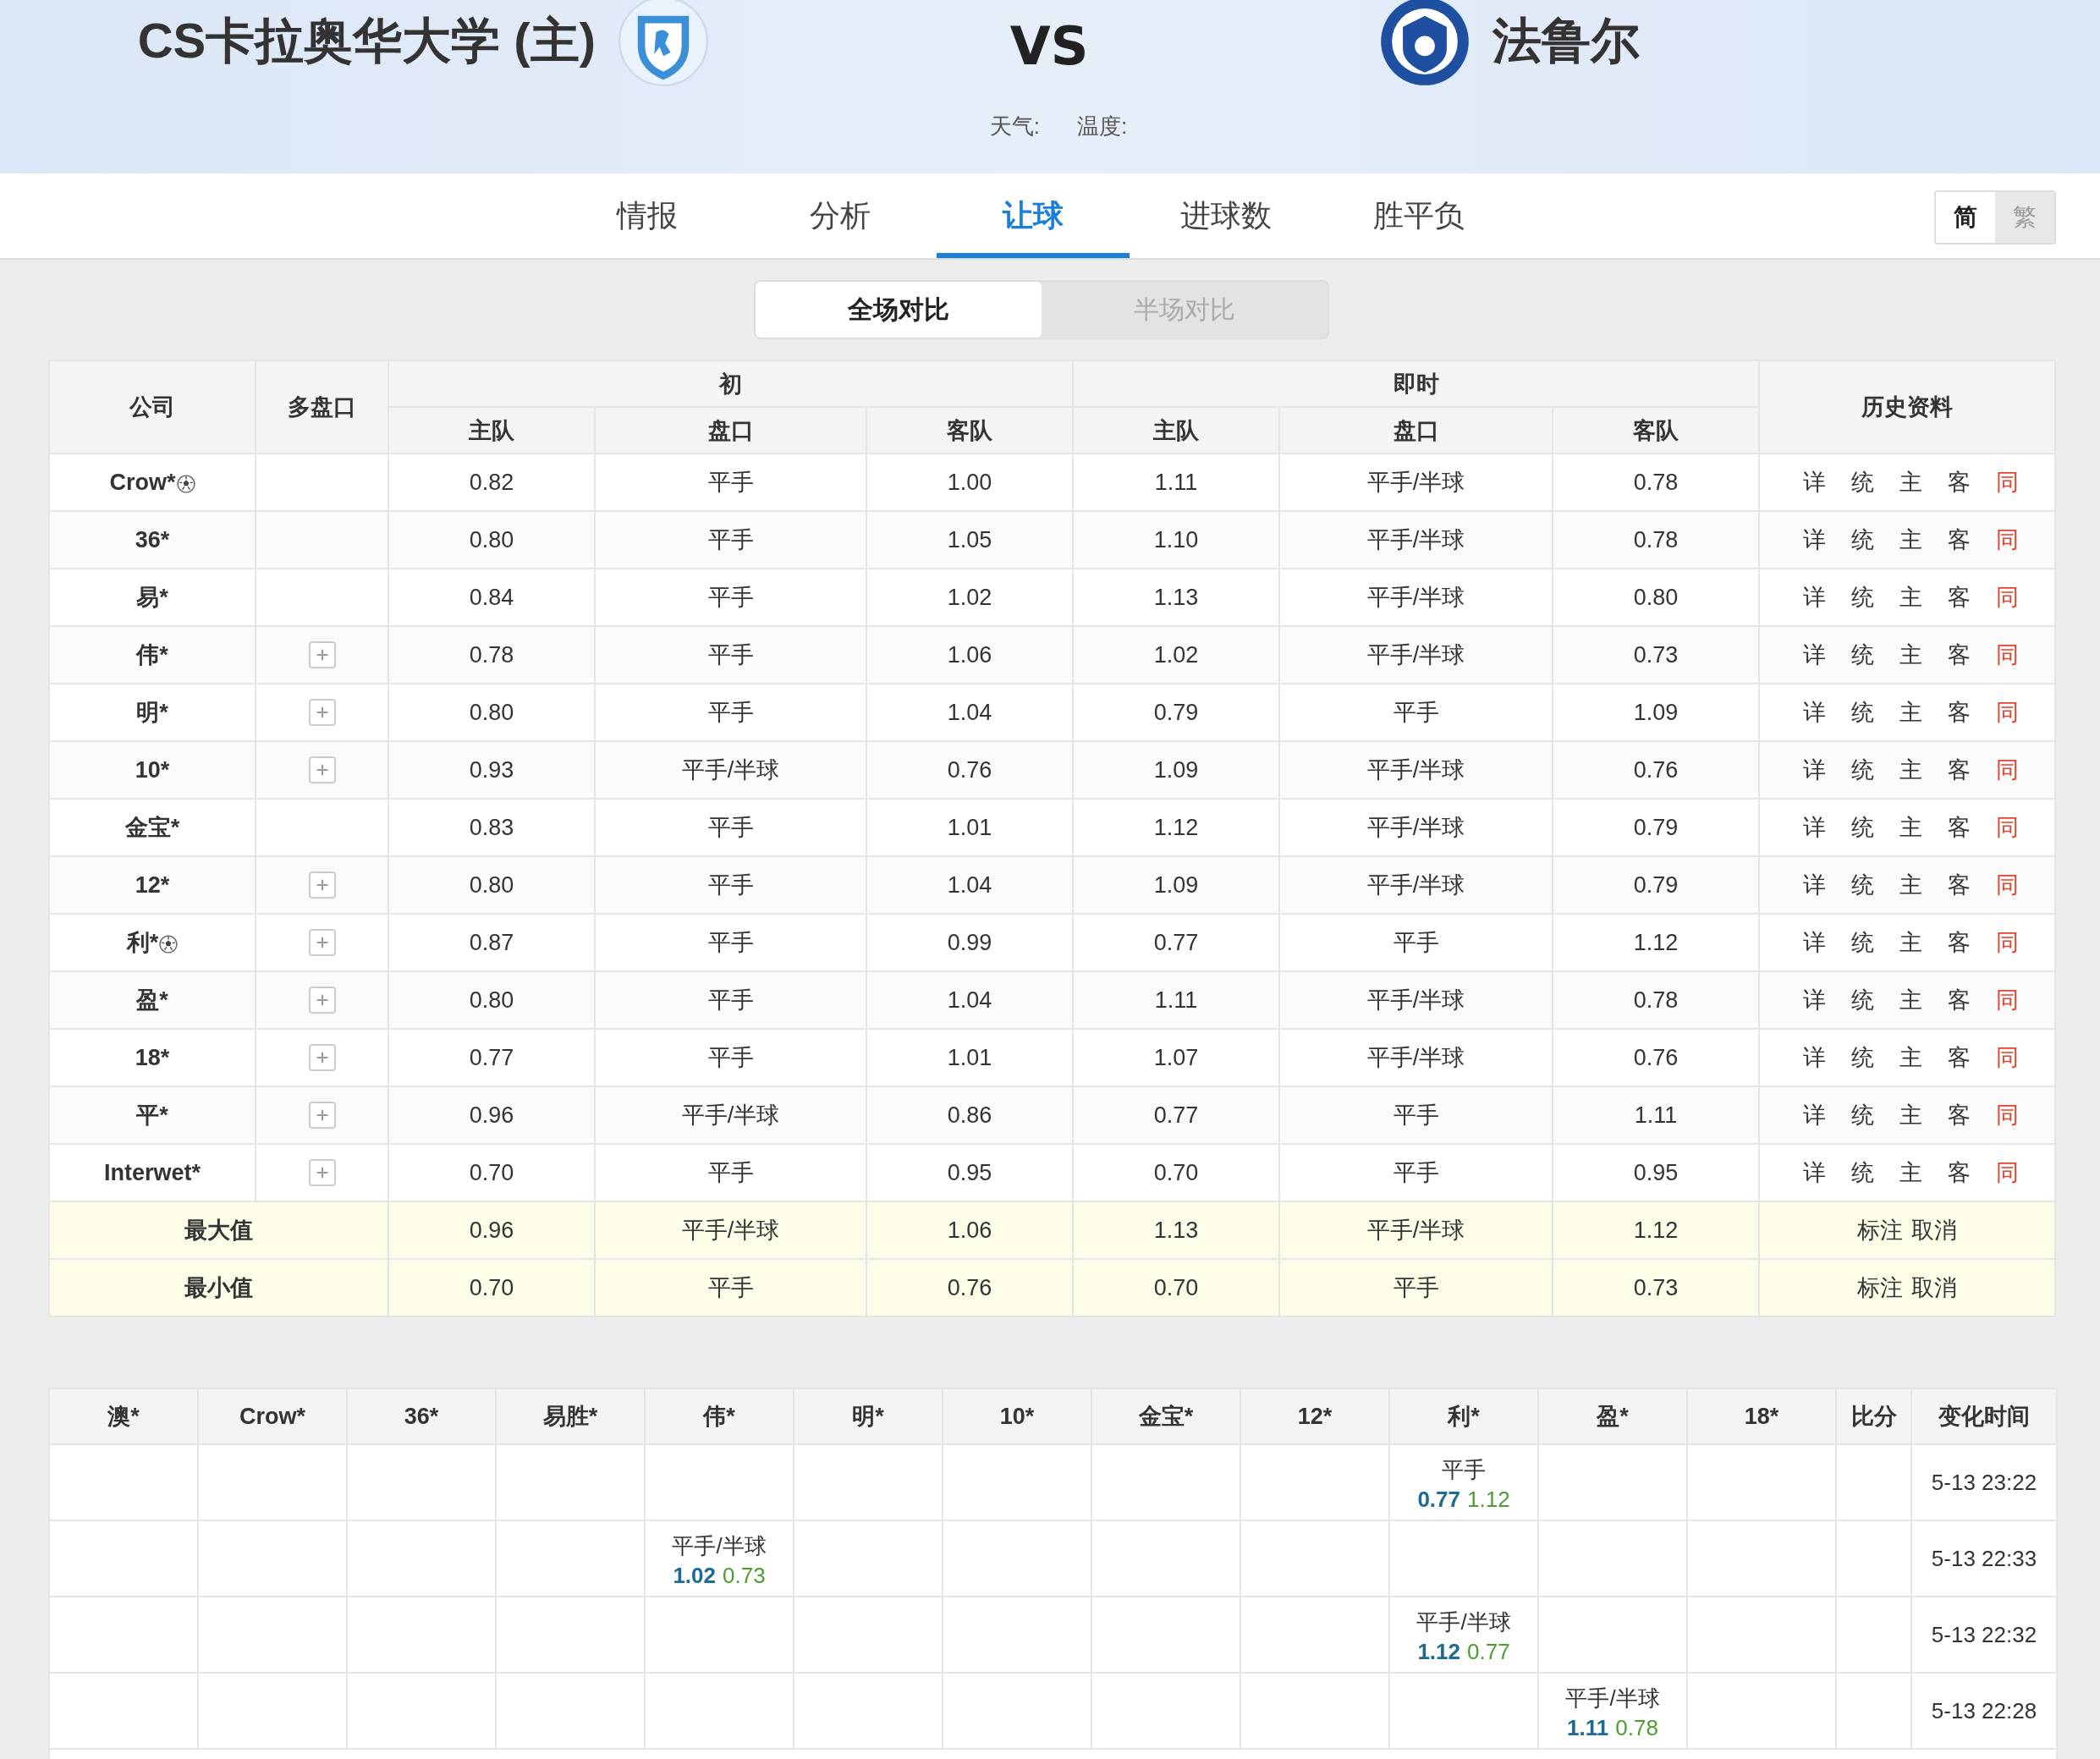  I want to click on column-header: 历史资料, so click(1907, 406).